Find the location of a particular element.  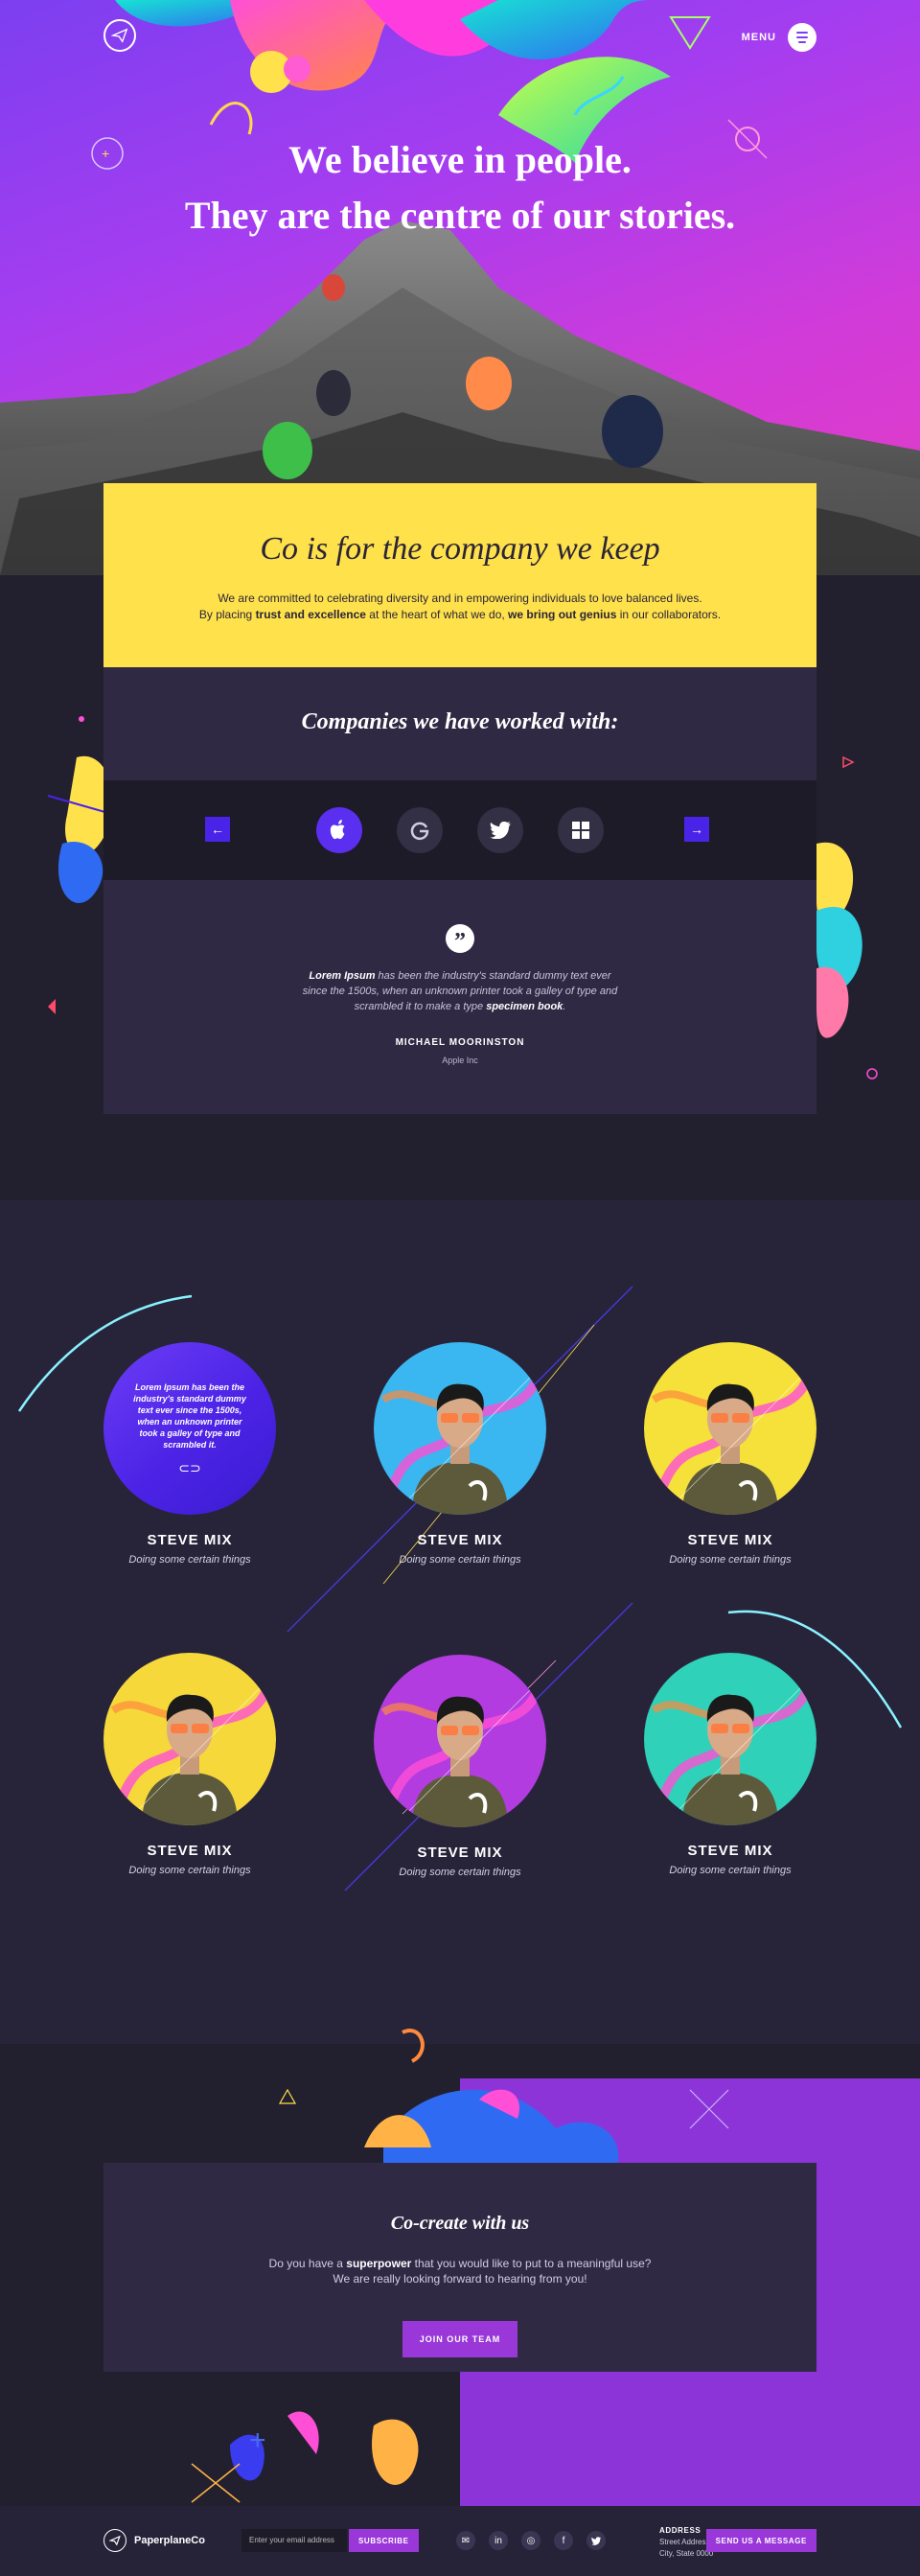

google-icon is located at coordinates (420, 830).